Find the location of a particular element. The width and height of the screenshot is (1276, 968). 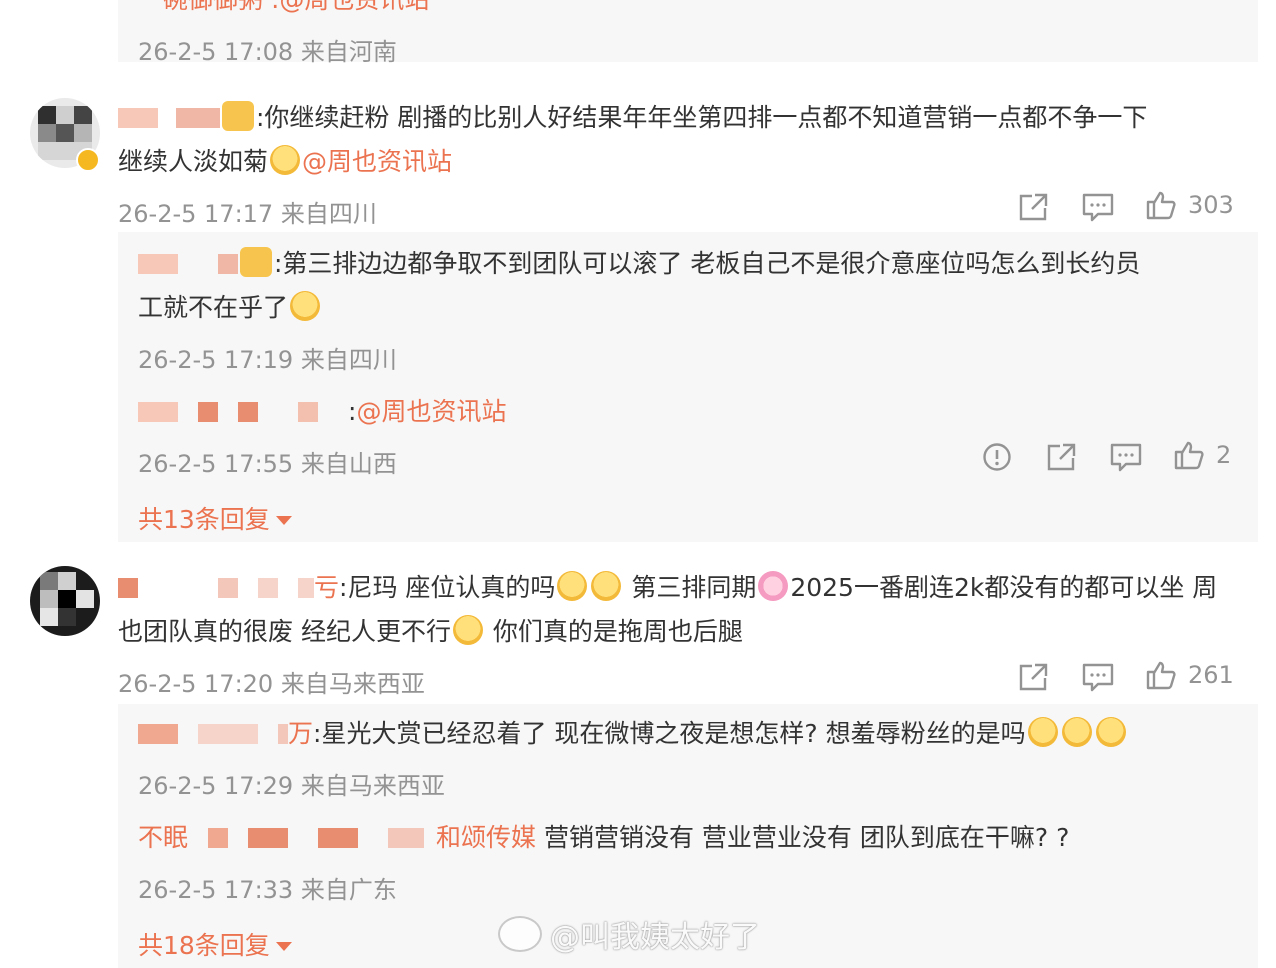

more-replies-link: 共18条回复 is located at coordinates (215, 944).